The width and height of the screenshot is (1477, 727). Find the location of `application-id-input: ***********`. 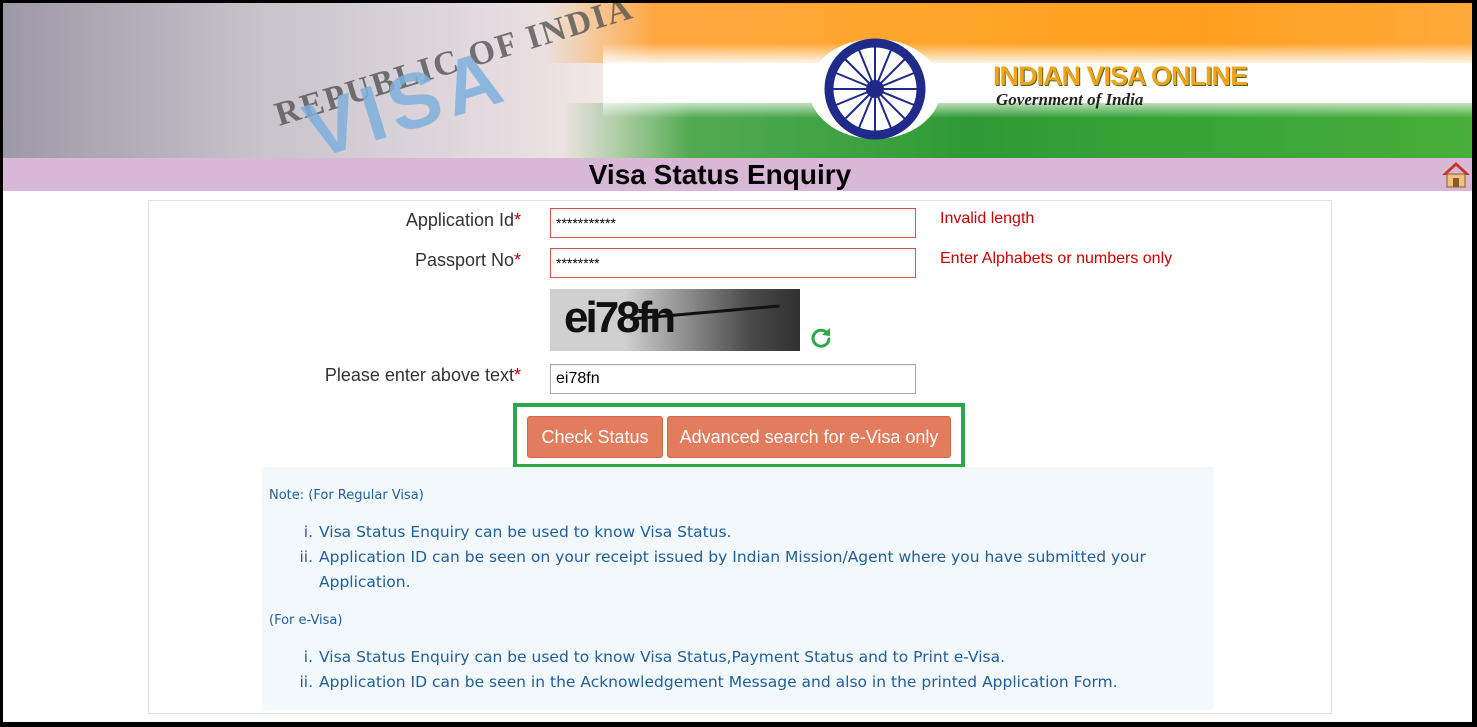

application-id-input: *********** is located at coordinates (733, 223).